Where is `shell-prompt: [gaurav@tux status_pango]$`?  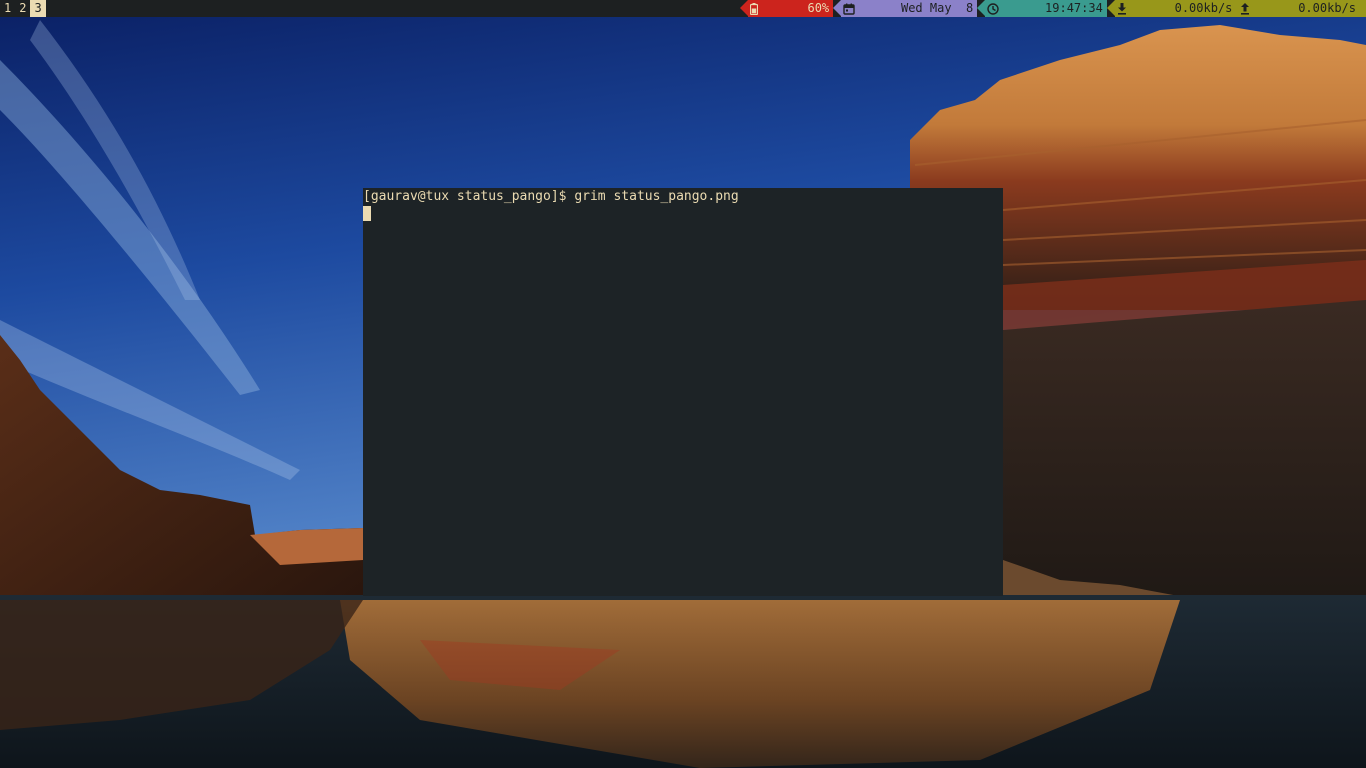
shell-prompt: [gaurav@tux status_pango]$ is located at coordinates (469, 196).